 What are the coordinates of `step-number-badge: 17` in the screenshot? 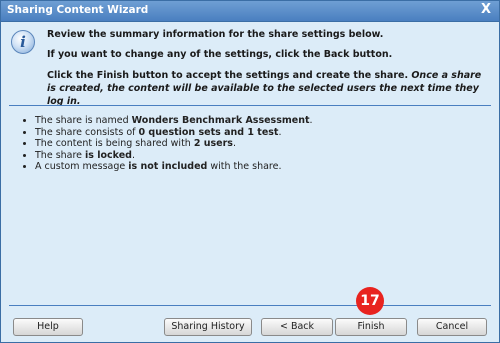 It's located at (370, 301).